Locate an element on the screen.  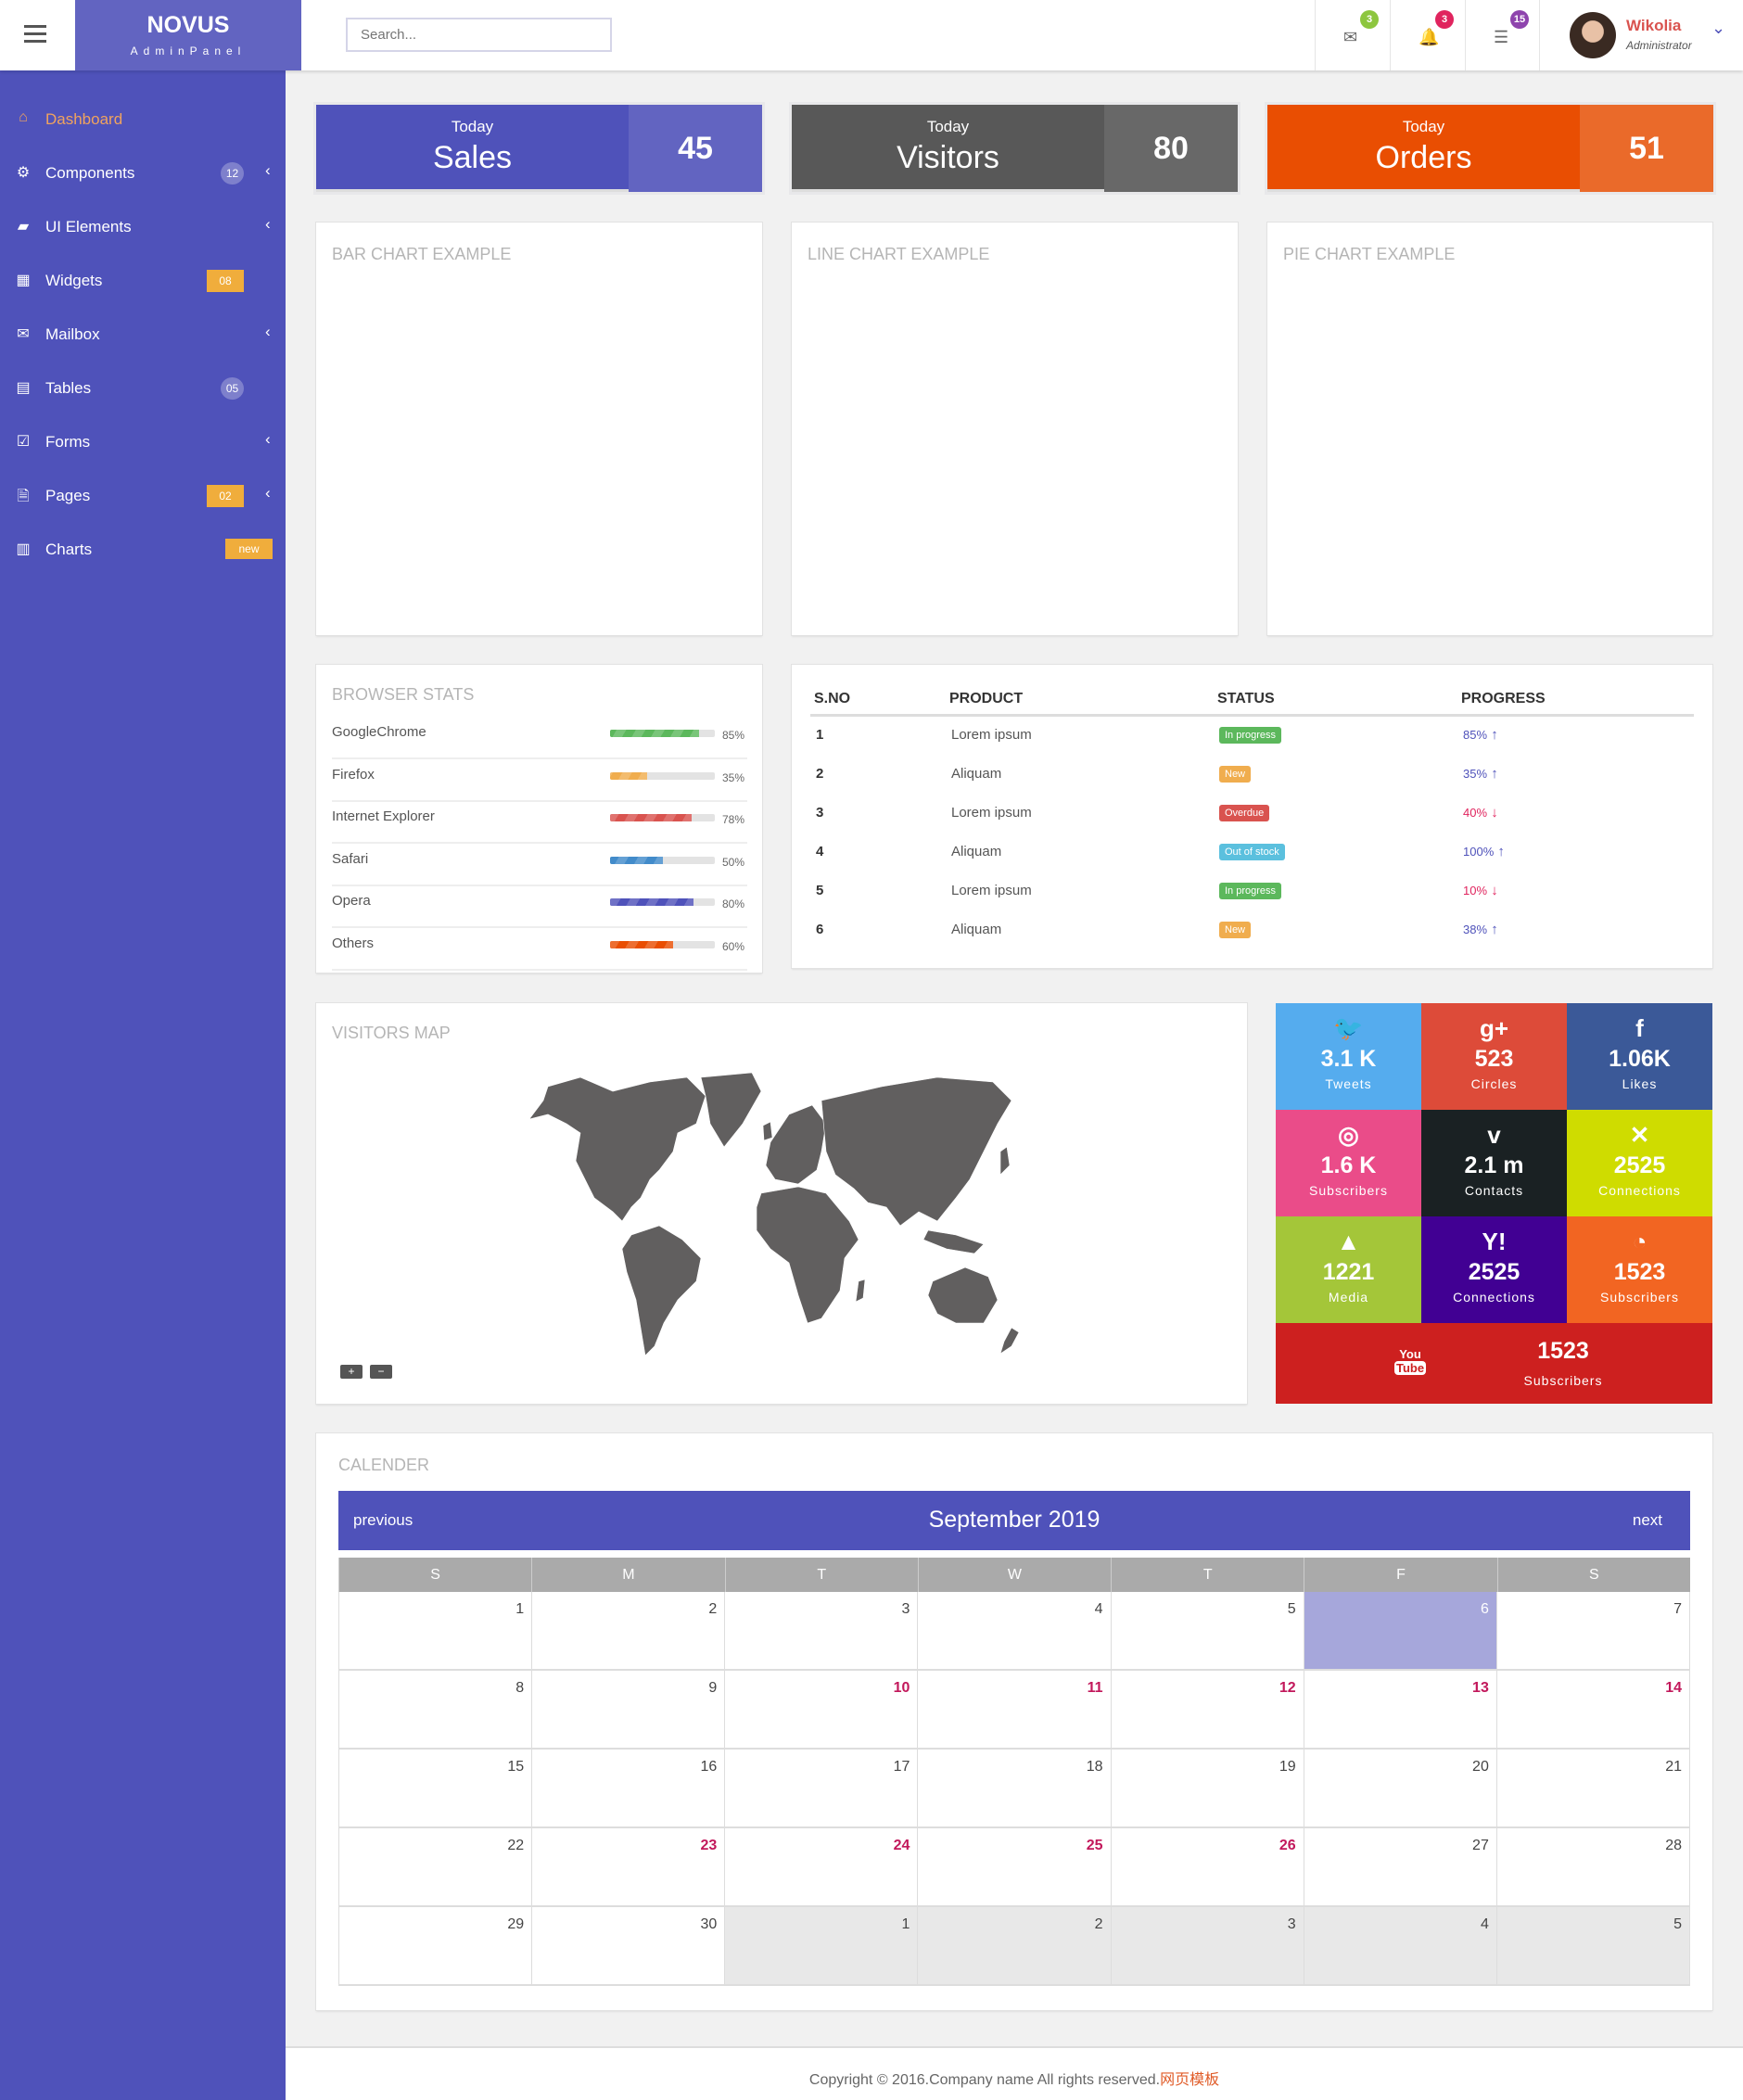
calendar-day: 19 is located at coordinates (1207, 1788).